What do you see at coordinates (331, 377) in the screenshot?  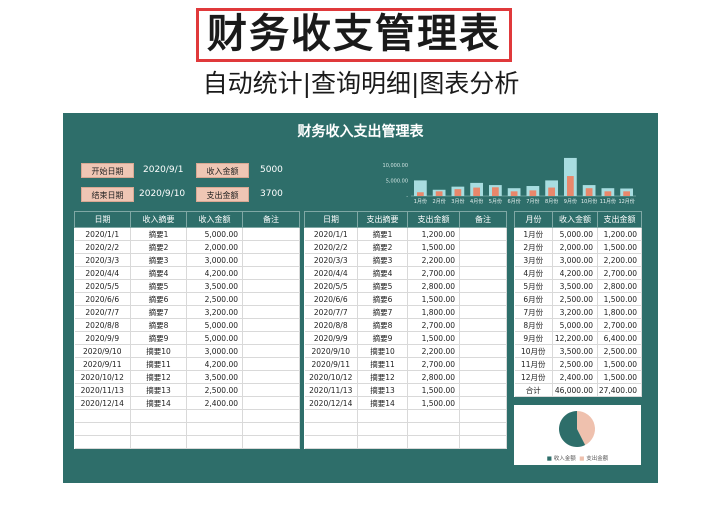 I see `table-cell: 2020/10/12` at bounding box center [331, 377].